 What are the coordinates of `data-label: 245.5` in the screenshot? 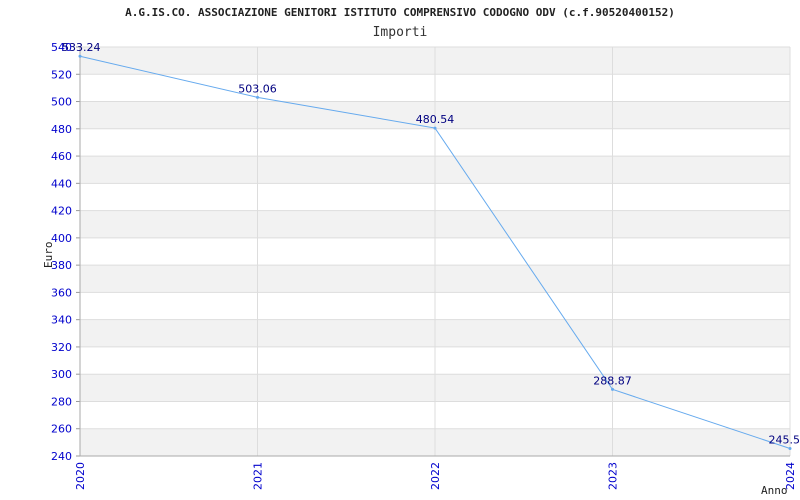 It's located at (784, 440).